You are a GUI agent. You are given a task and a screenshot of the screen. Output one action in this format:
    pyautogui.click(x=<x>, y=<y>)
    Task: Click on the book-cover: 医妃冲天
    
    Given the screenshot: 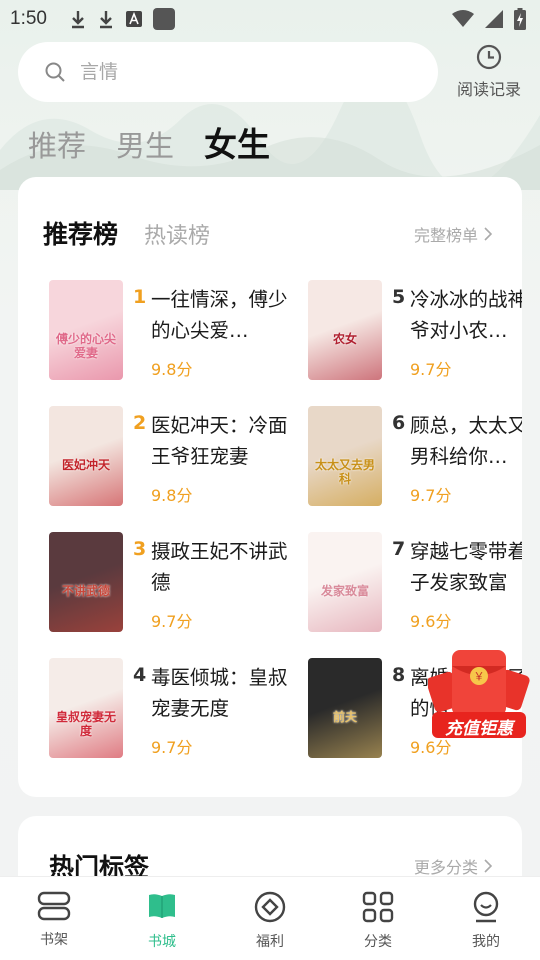 What is the action you would take?
    pyautogui.click(x=86, y=456)
    